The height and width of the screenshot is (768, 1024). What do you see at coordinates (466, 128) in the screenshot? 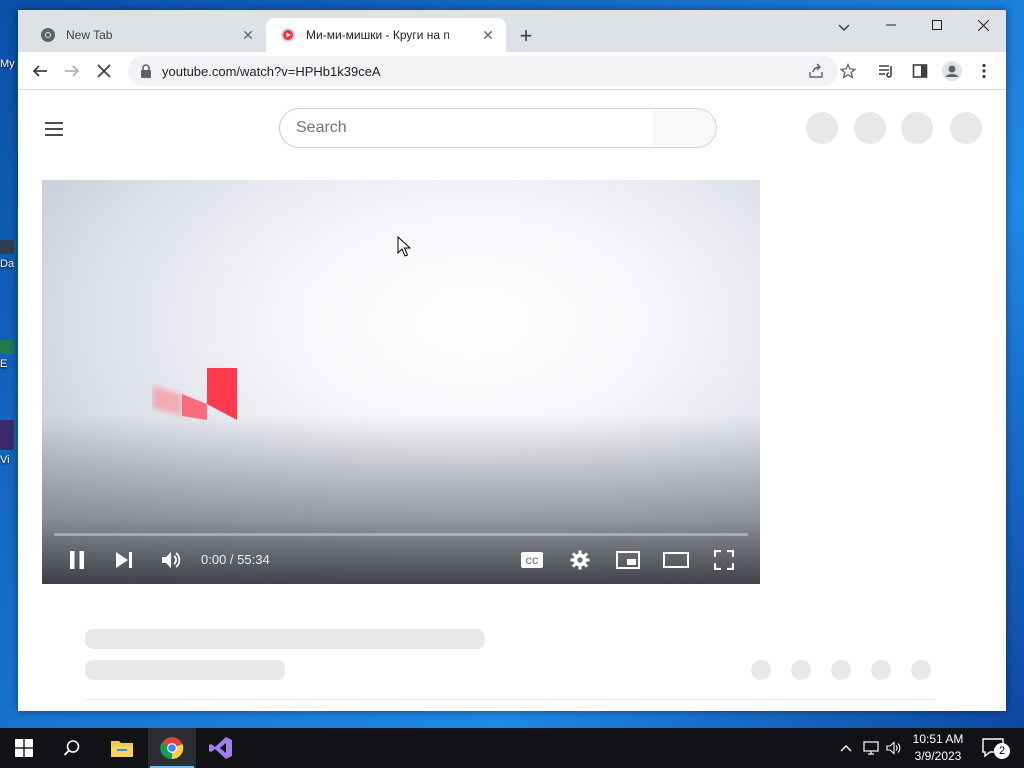
I see `search-input: Search` at bounding box center [466, 128].